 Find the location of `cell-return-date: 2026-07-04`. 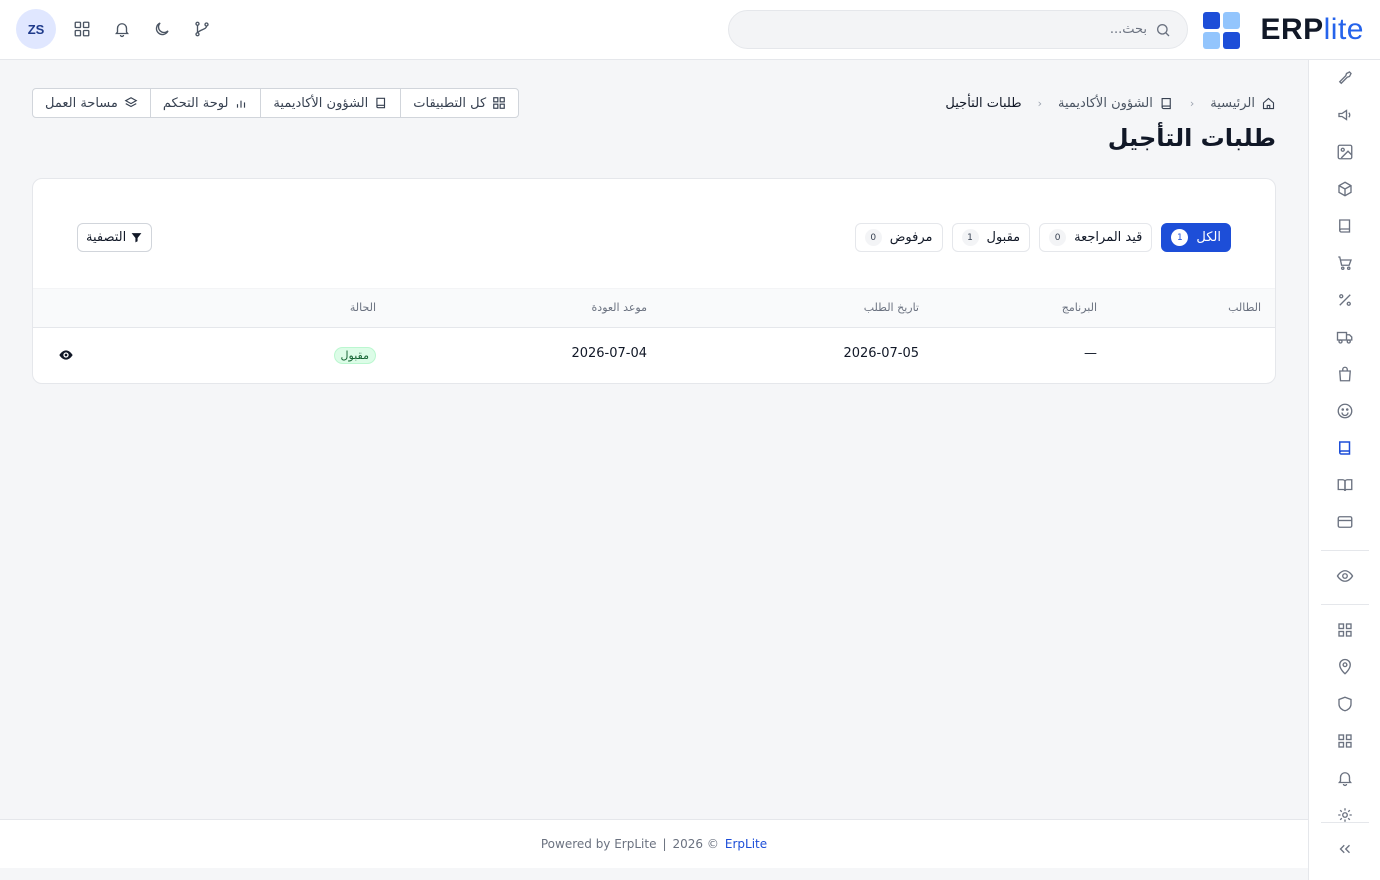

cell-return-date: 2026-07-04 is located at coordinates (609, 353).